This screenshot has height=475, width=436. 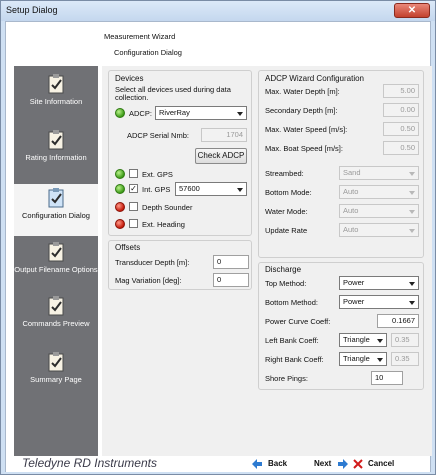 I want to click on bottom-mode-label: Bottom Mode:, so click(x=288, y=192).